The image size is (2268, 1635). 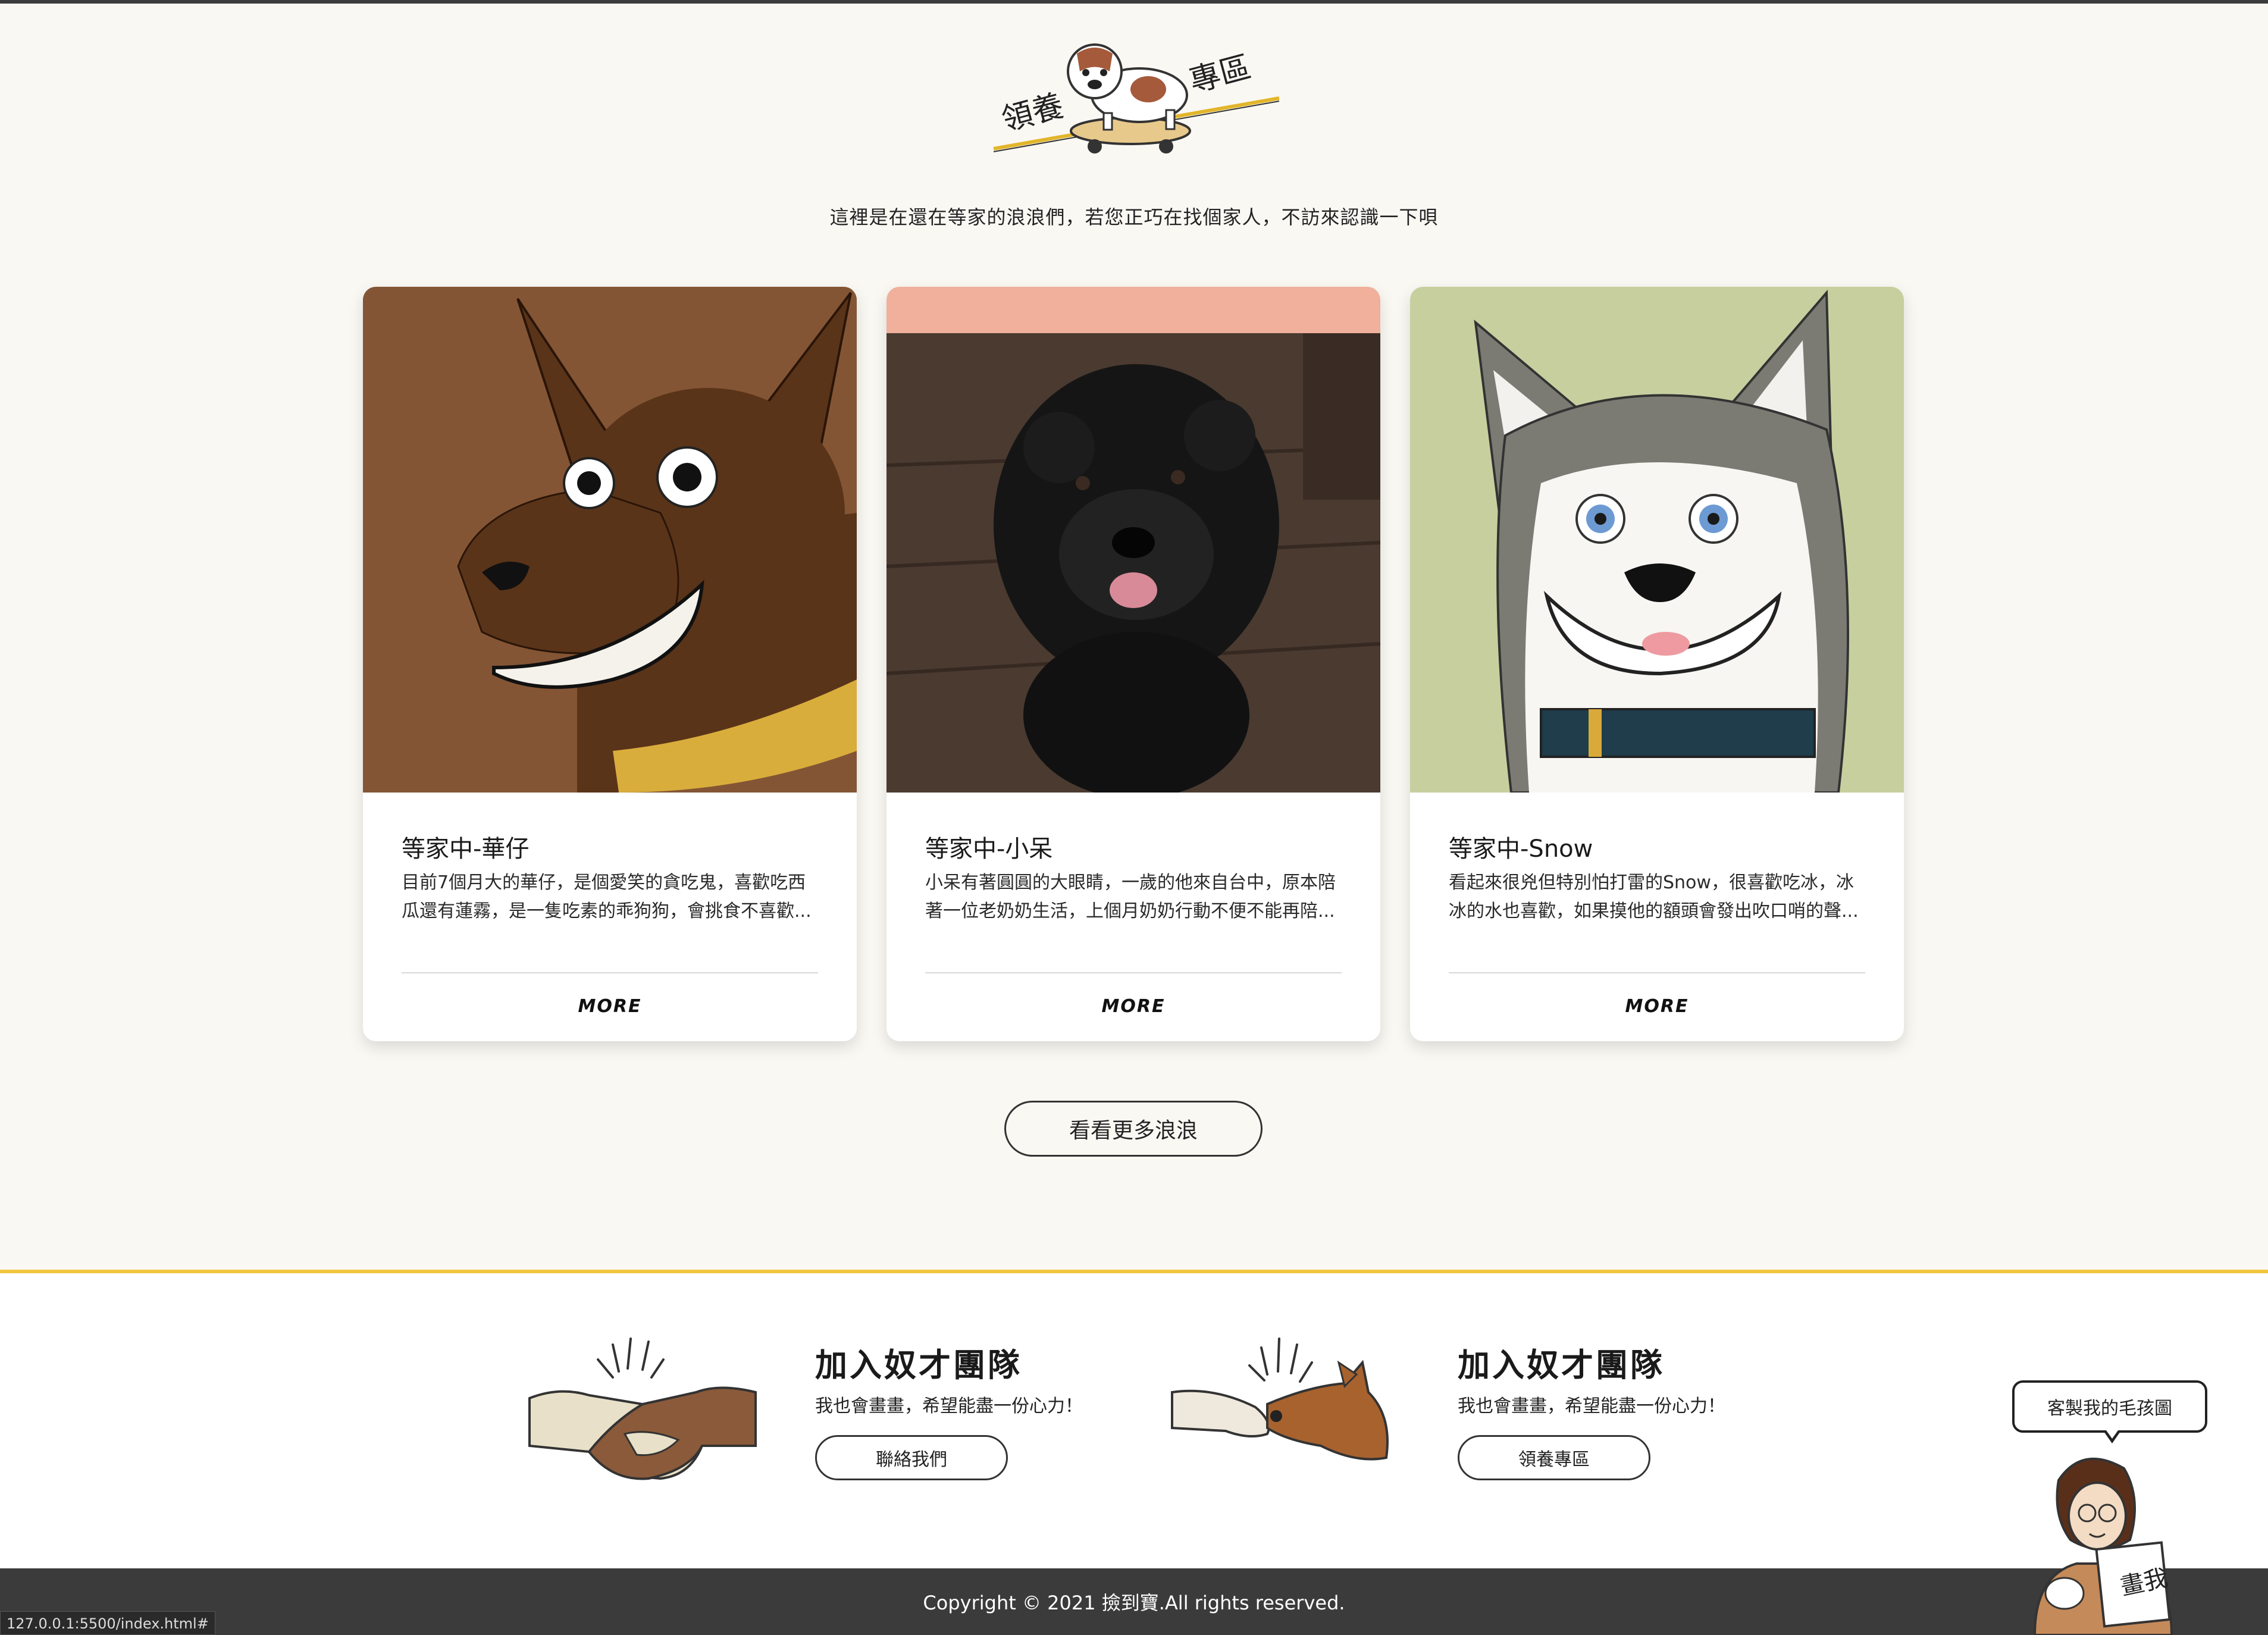 What do you see at coordinates (1220, 74) in the screenshot?
I see `logo-right-text: 專區` at bounding box center [1220, 74].